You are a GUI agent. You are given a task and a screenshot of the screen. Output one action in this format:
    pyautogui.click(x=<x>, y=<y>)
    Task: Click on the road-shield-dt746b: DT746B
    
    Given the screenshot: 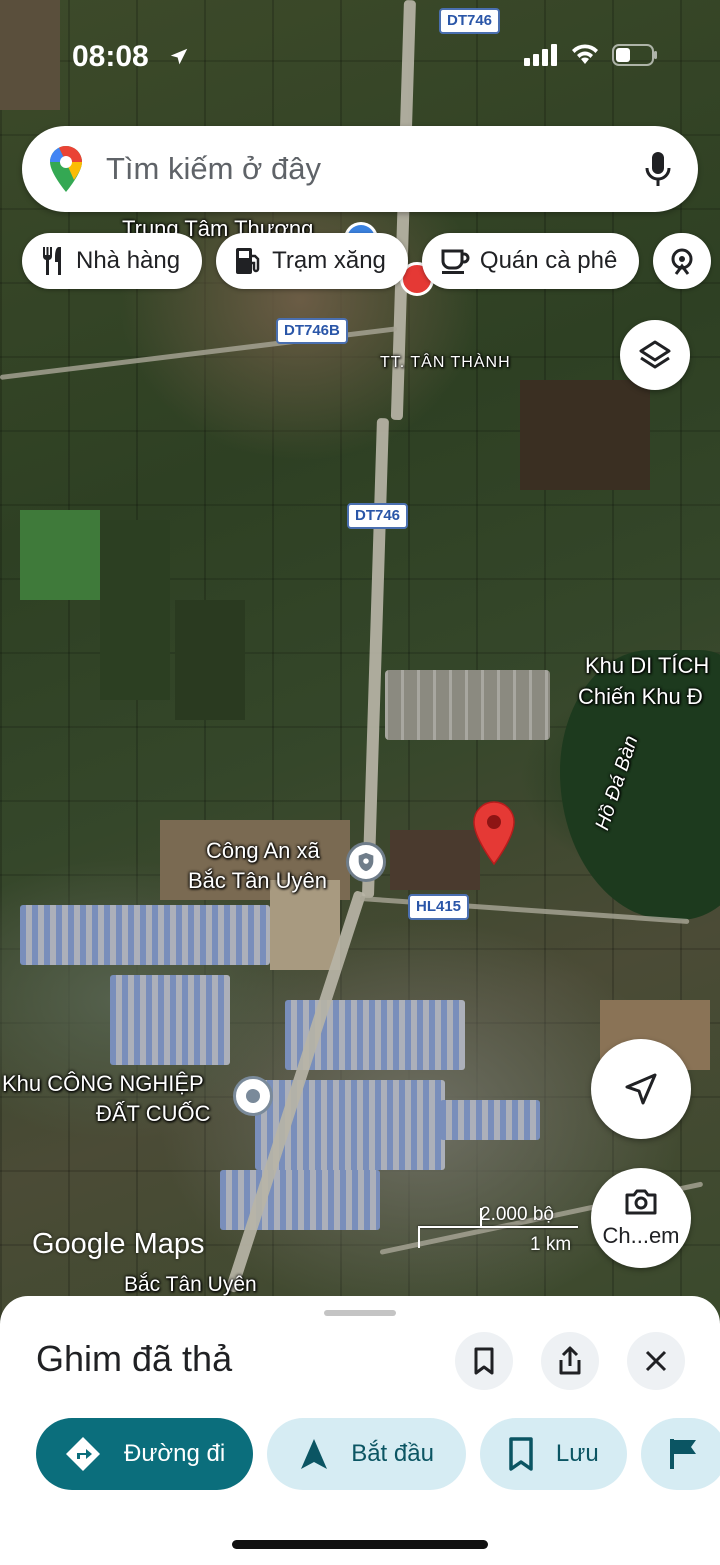 What is the action you would take?
    pyautogui.click(x=312, y=331)
    